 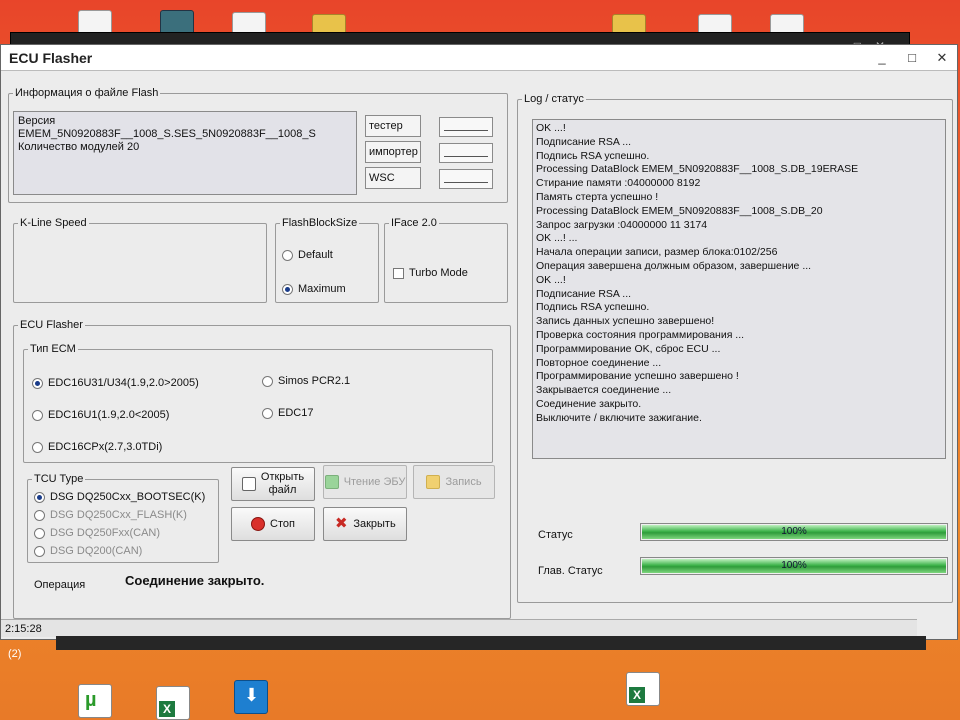 I want to click on log-line: OK ...!, so click(x=551, y=279).